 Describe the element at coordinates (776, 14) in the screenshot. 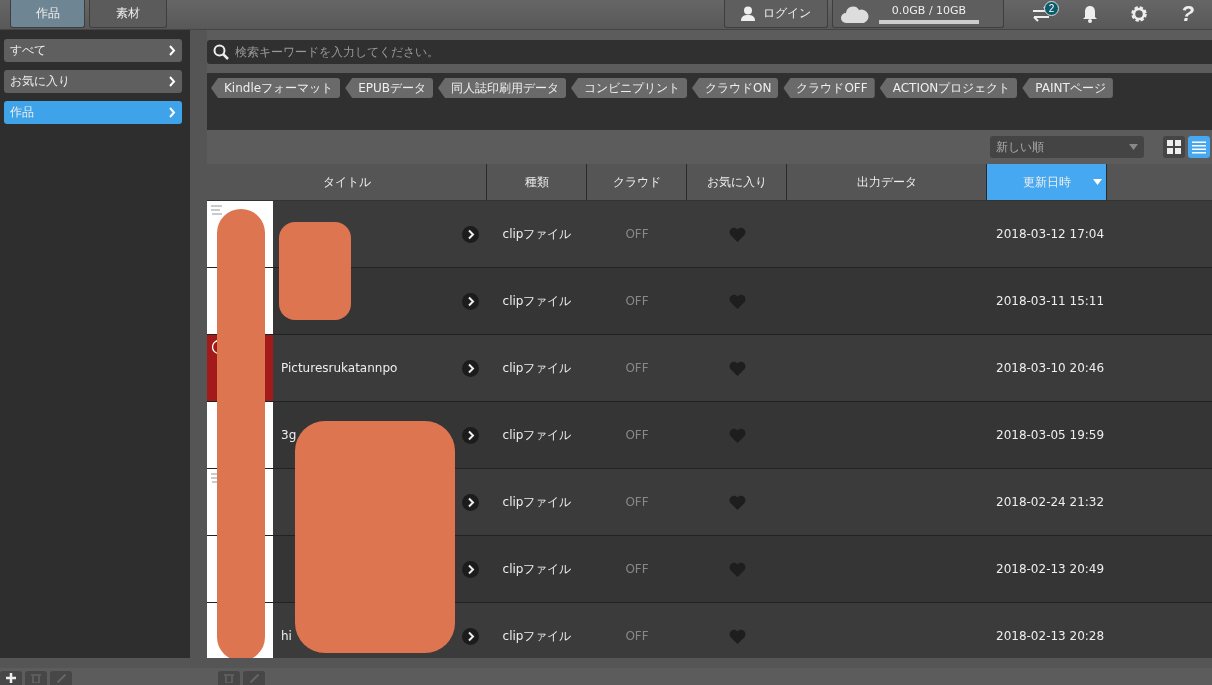

I see `login-button: ログイン` at that location.